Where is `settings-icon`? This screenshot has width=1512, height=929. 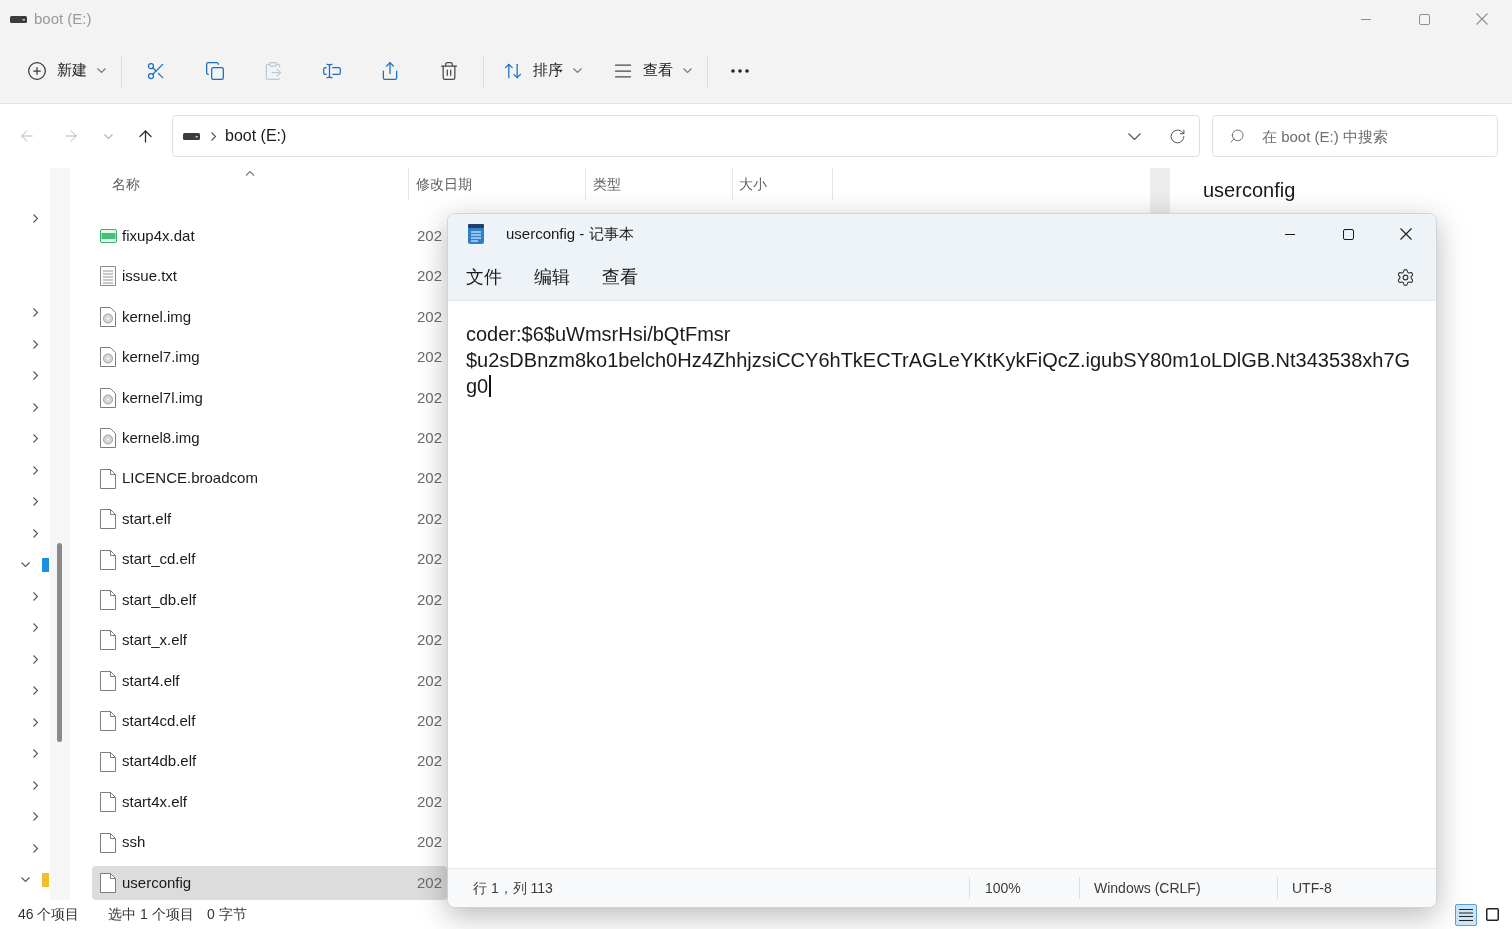
settings-icon is located at coordinates (1405, 277).